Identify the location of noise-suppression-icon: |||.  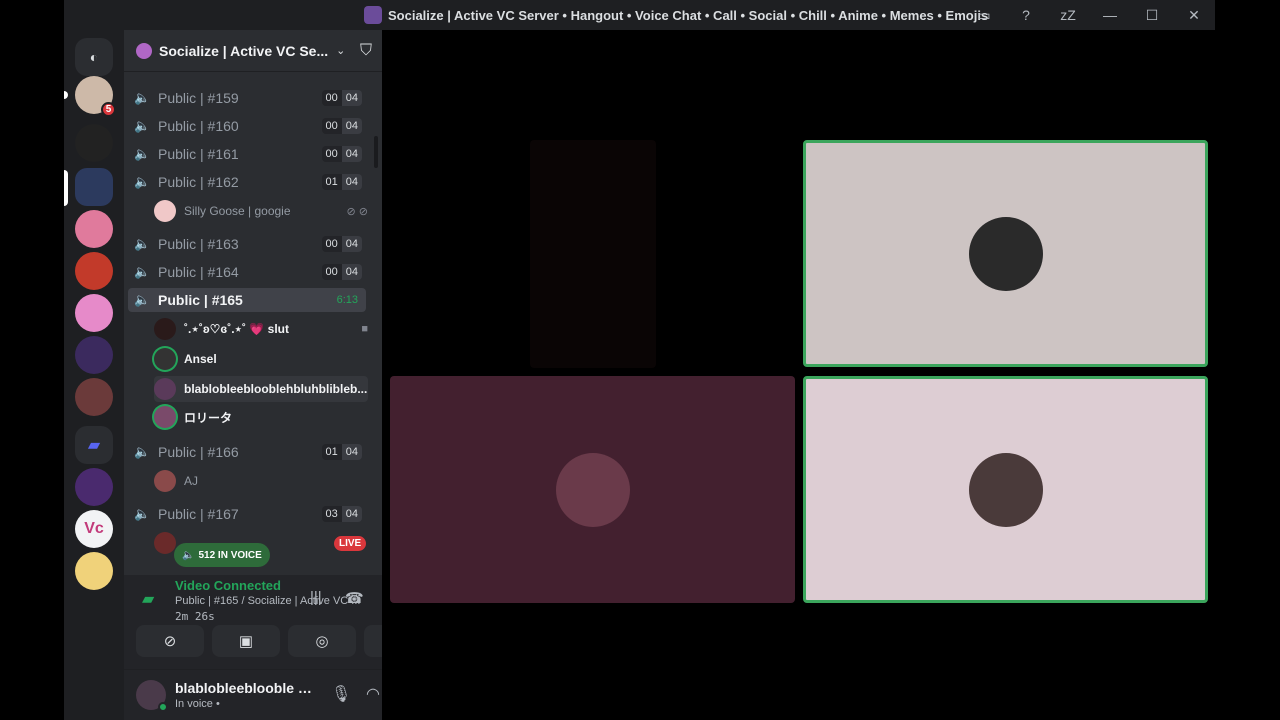
(316, 597).